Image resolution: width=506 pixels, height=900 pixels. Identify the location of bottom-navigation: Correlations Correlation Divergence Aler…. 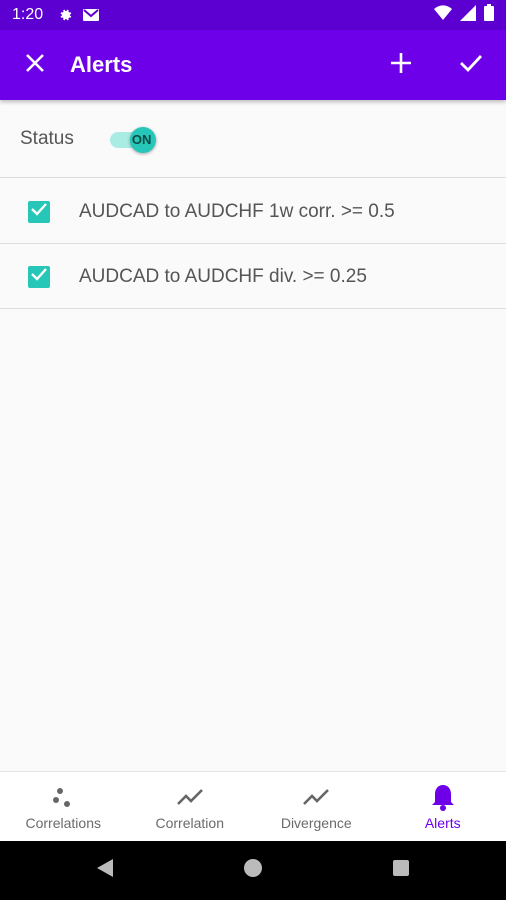
(253, 806).